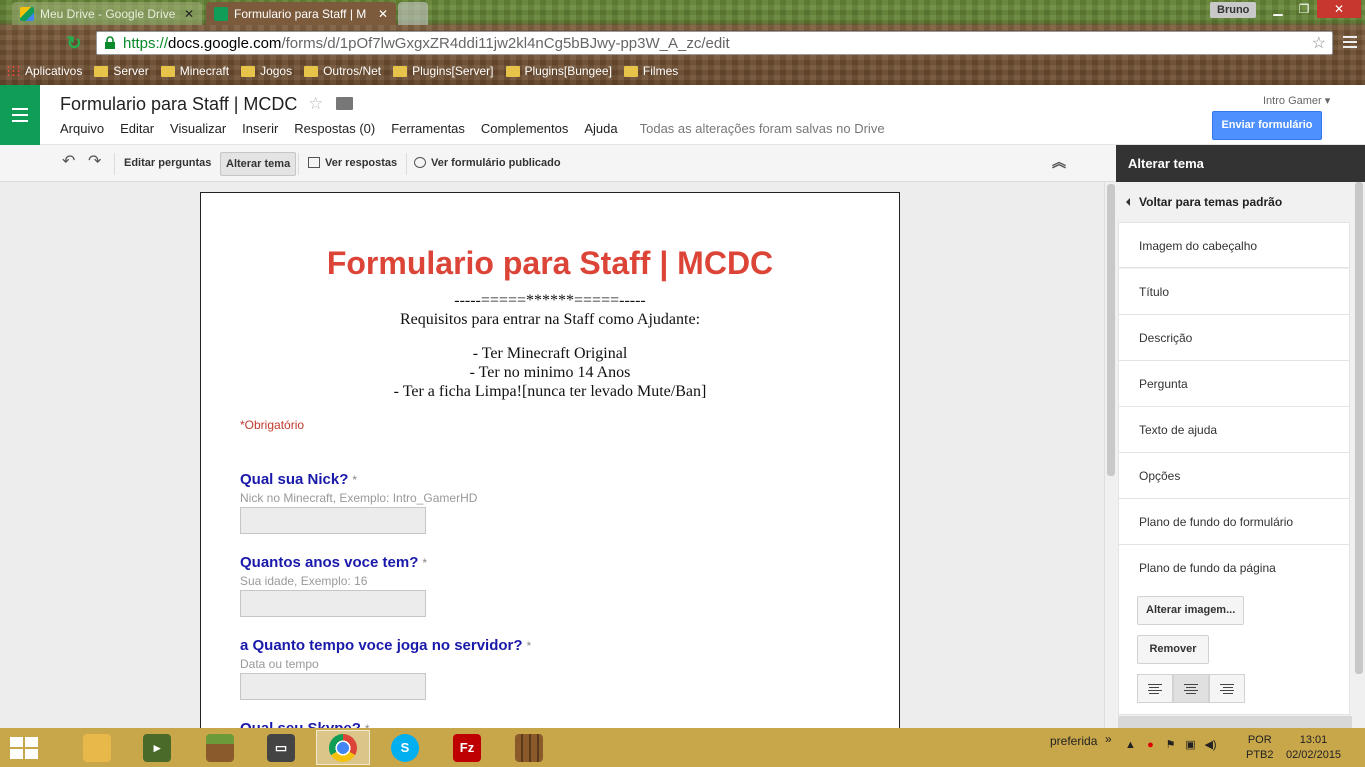  I want to click on theme-option-label: Plano de fundo da página, so click(1207, 568).